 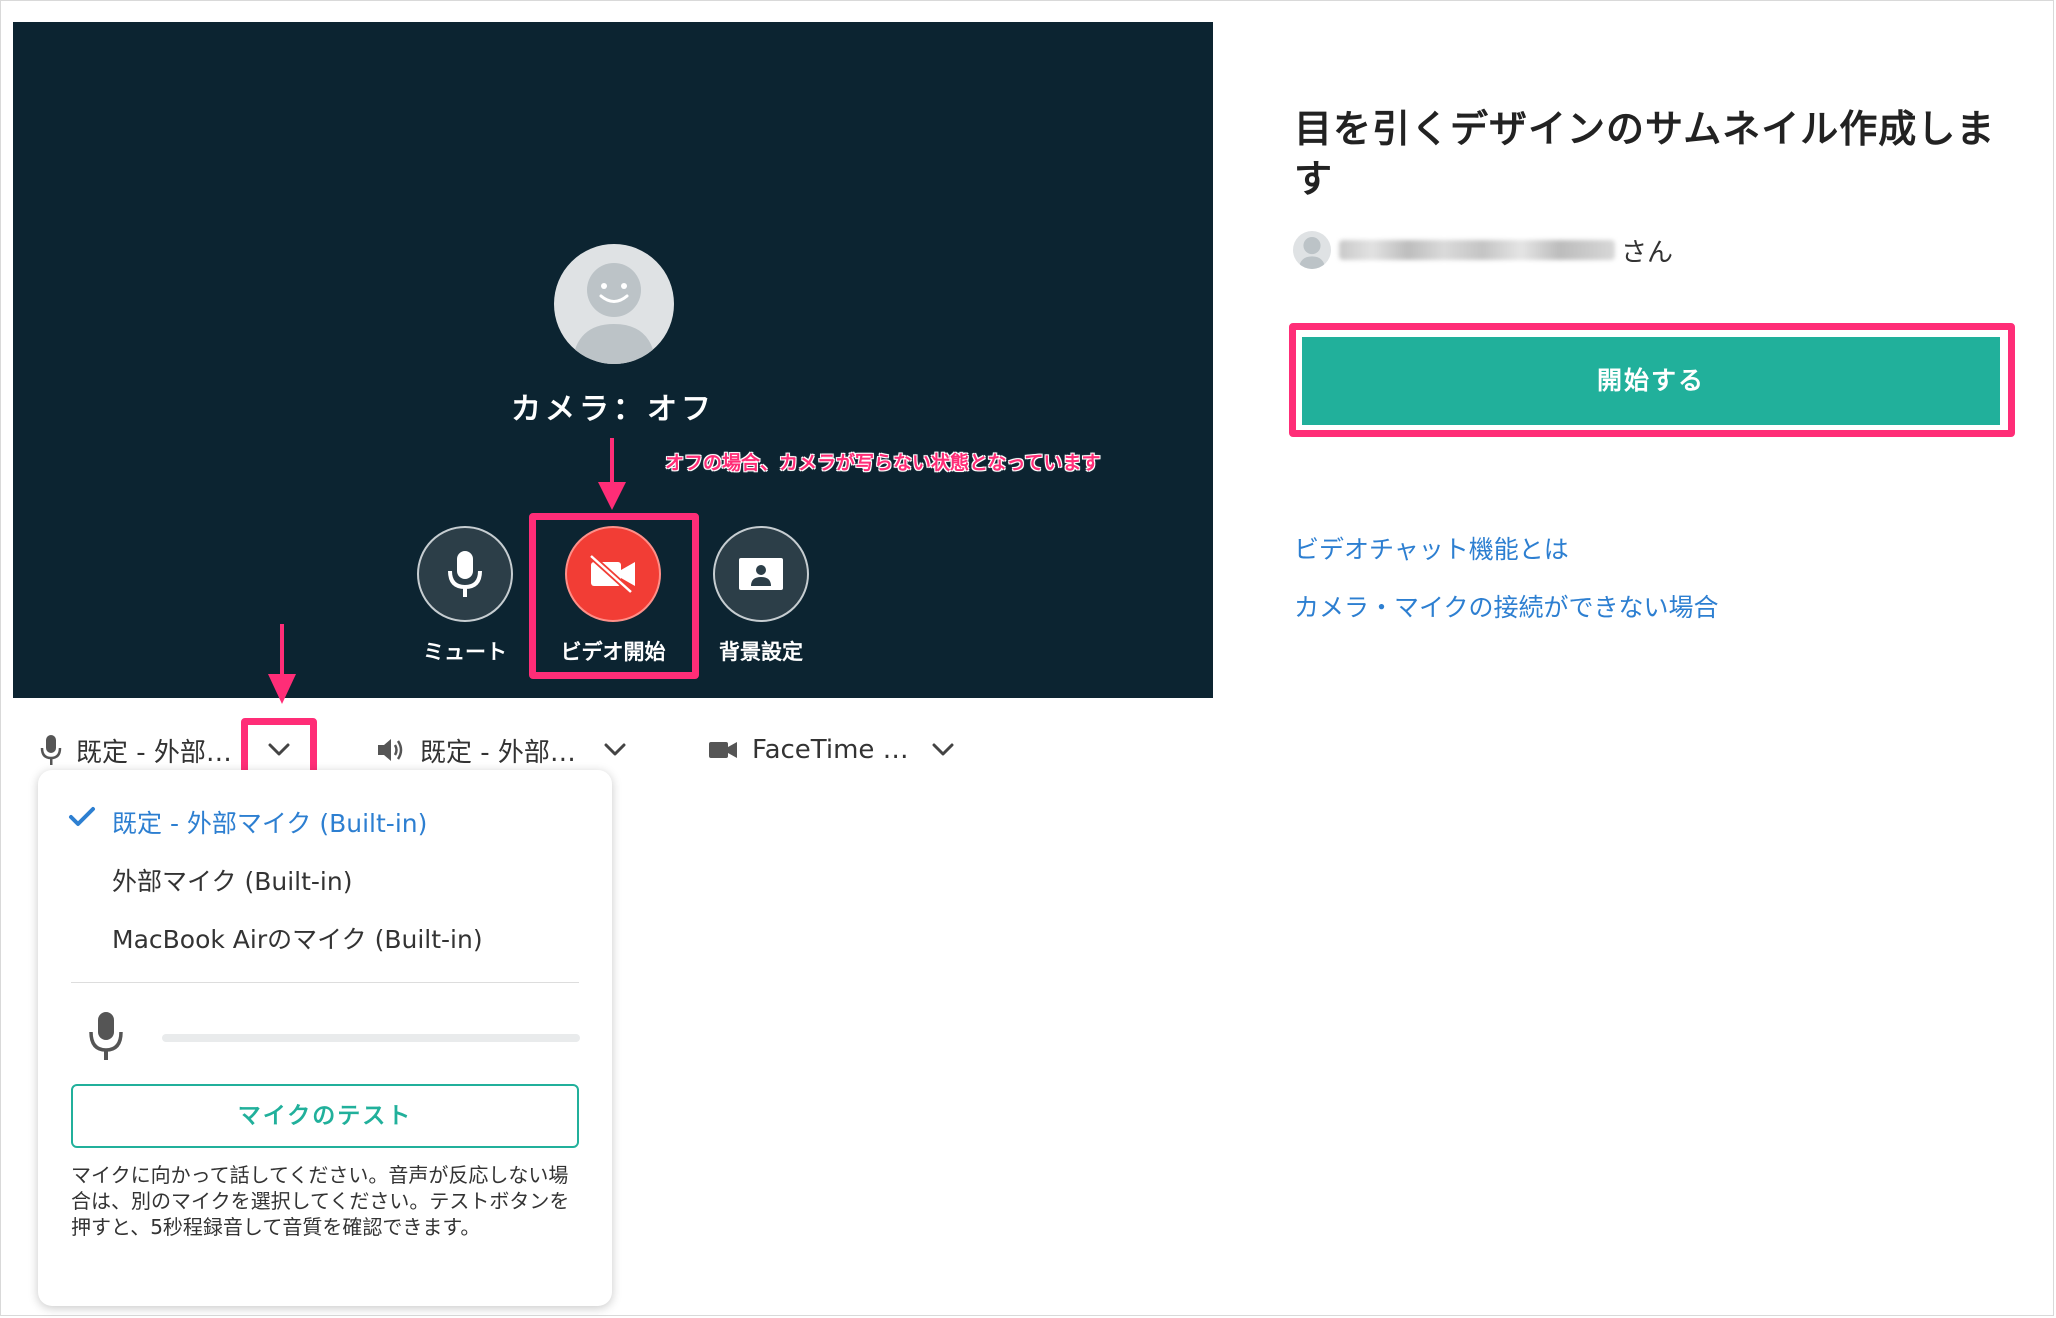 I want to click on background-settings-button, so click(x=761, y=574).